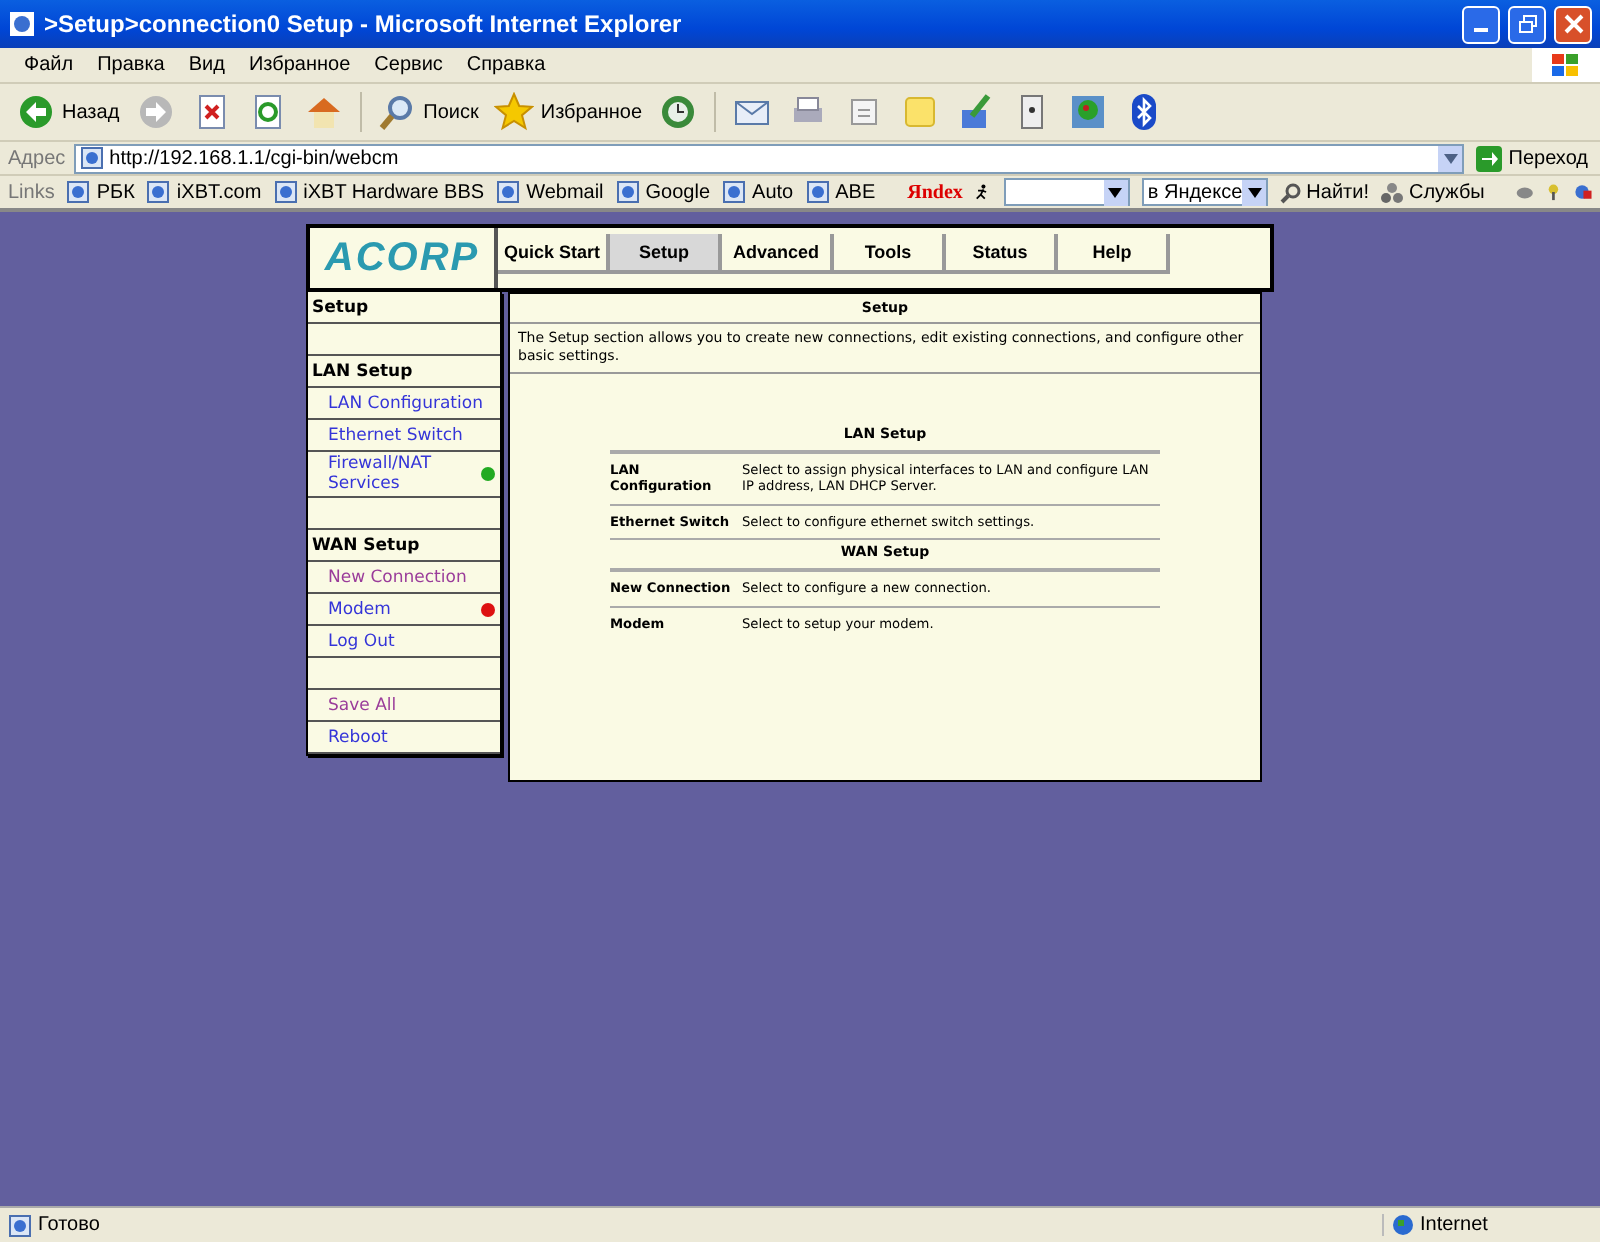  Describe the element at coordinates (362, 705) in the screenshot. I see `sidebar-link: Save All` at that location.